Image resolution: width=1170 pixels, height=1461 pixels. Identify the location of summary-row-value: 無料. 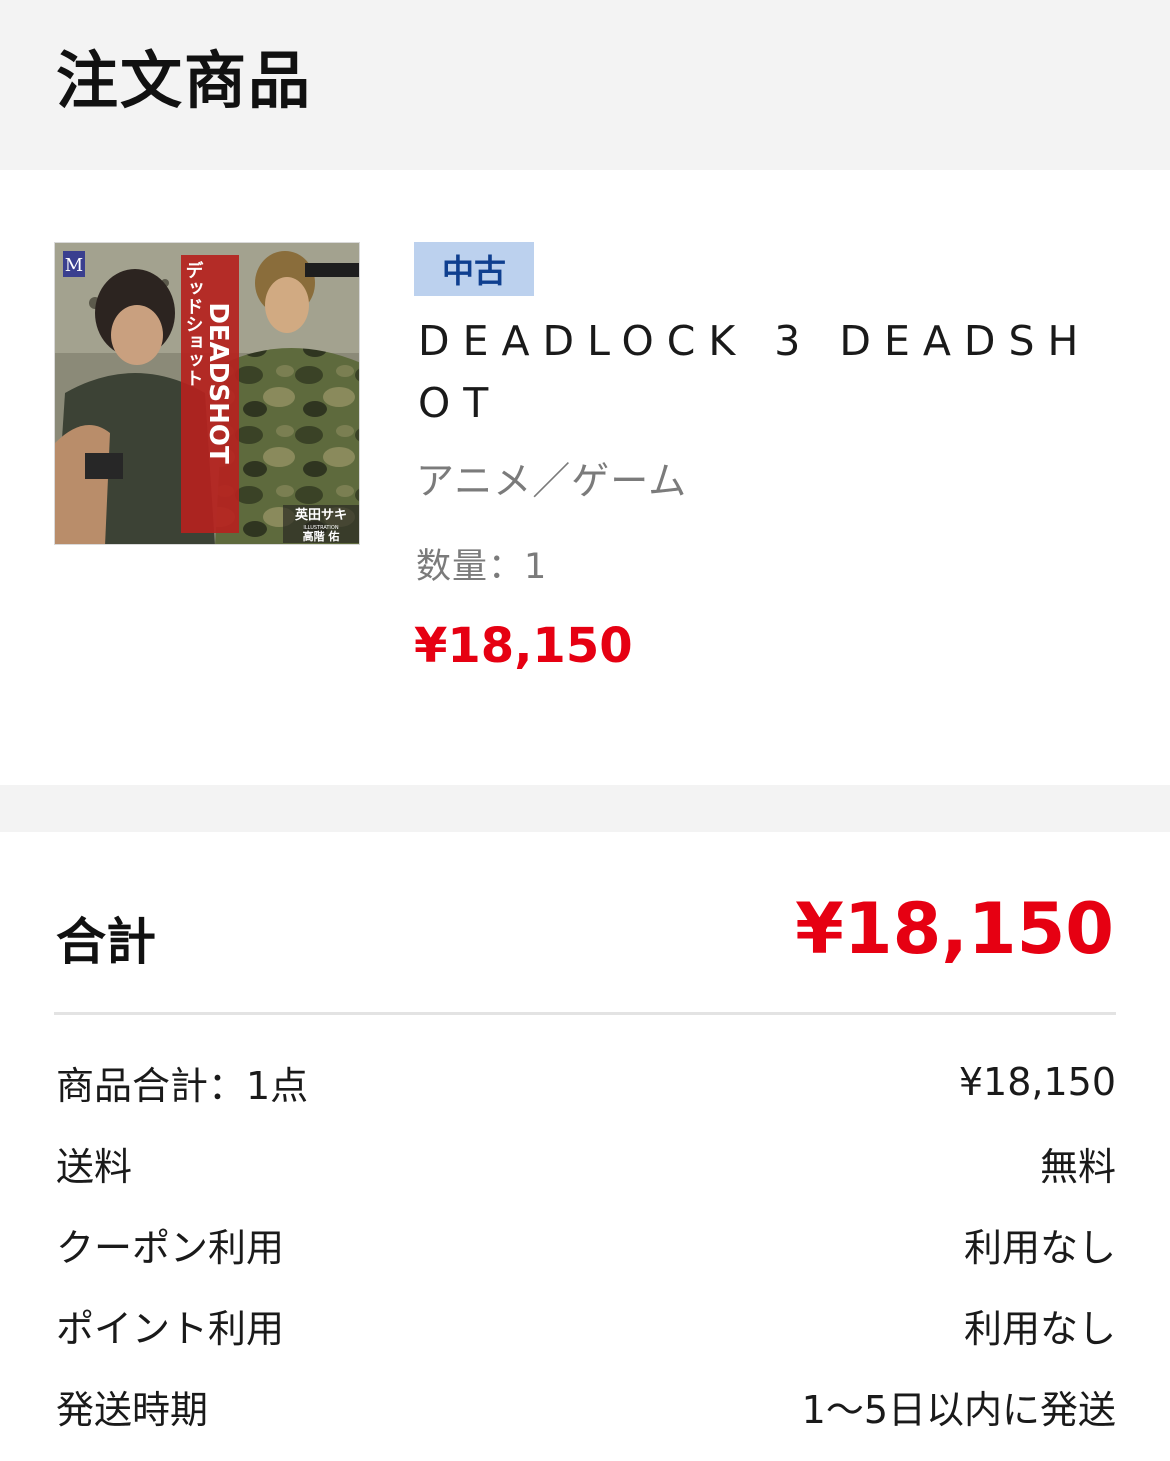
(1077, 1166).